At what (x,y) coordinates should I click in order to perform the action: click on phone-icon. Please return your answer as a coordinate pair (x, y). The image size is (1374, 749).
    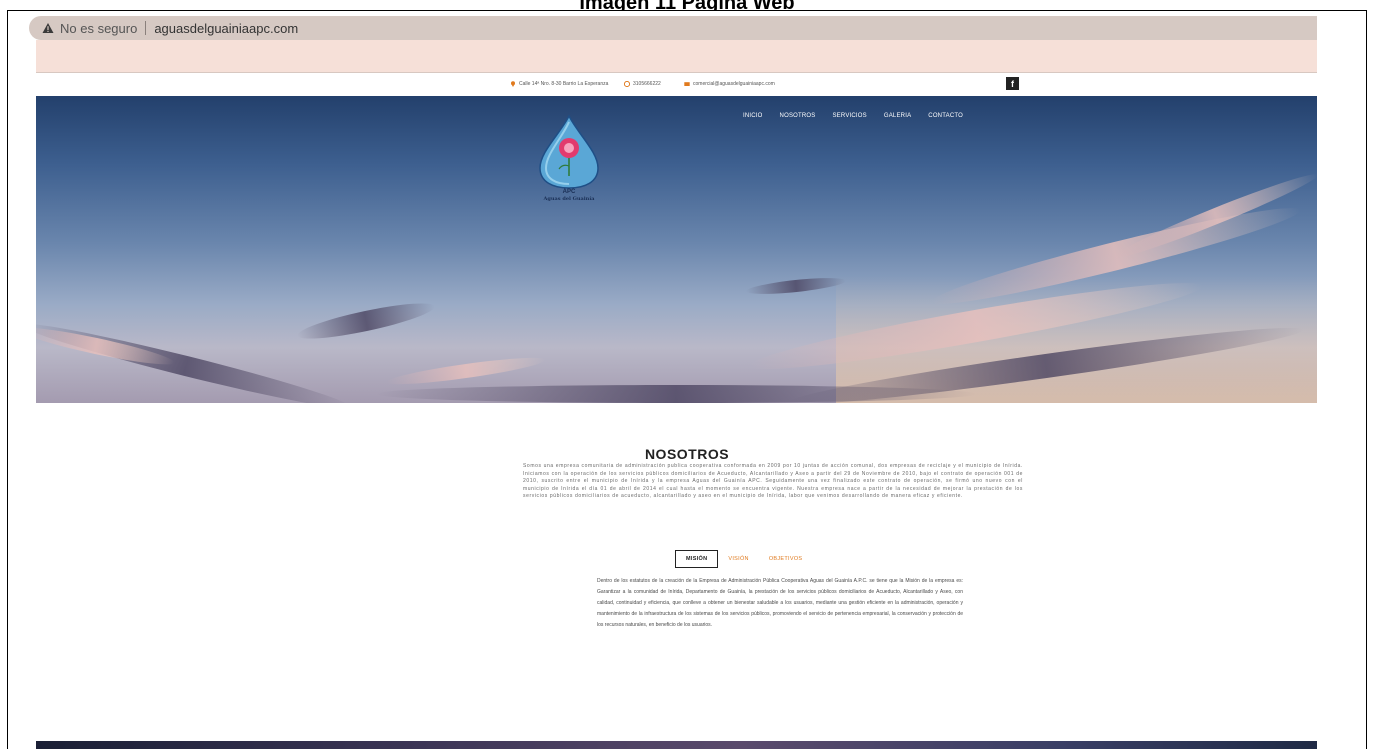
    Looking at the image, I should click on (627, 84).